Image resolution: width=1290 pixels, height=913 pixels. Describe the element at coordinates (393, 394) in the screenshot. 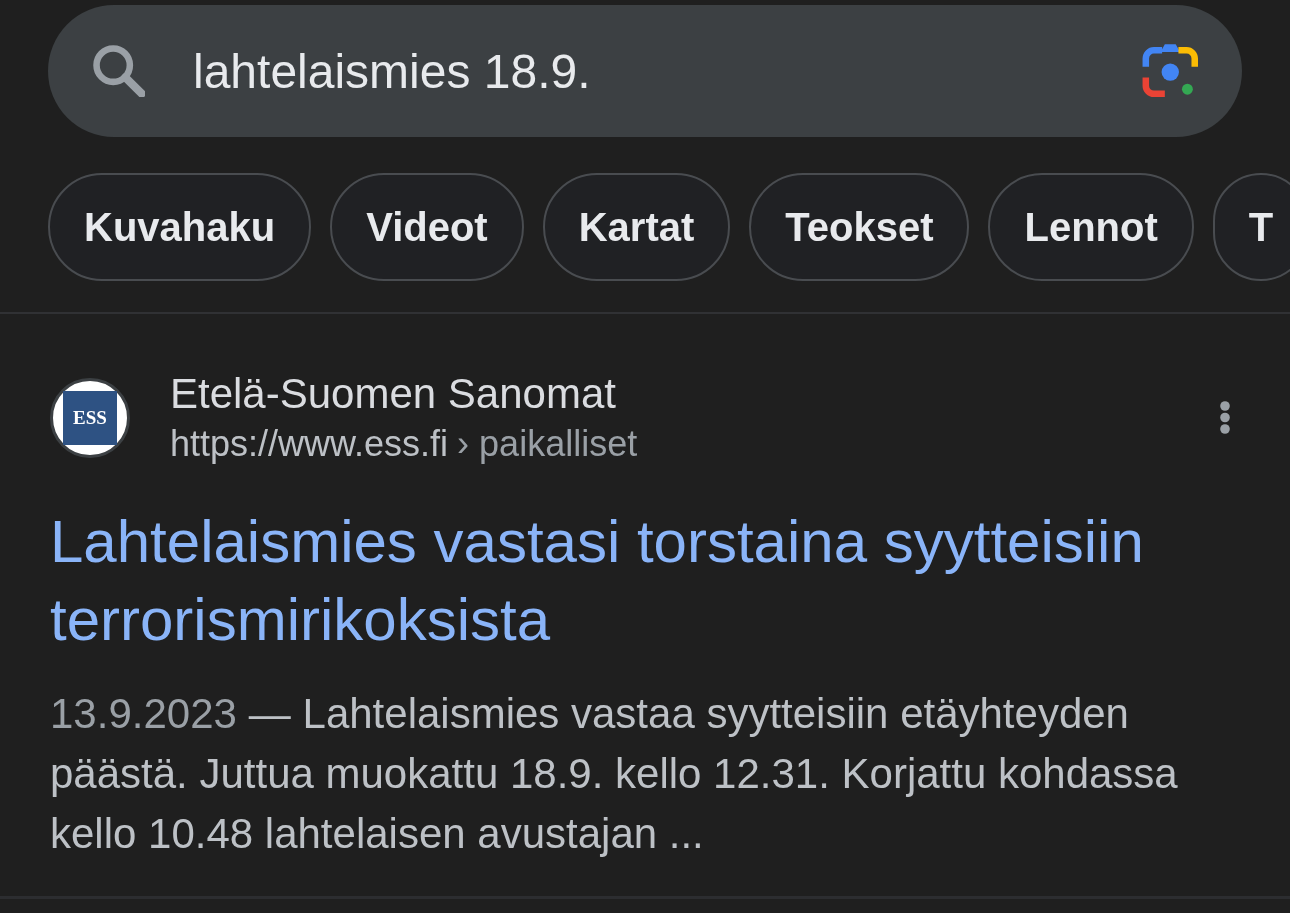

I see `site-name: Etelä-Suomen Sanomat` at that location.